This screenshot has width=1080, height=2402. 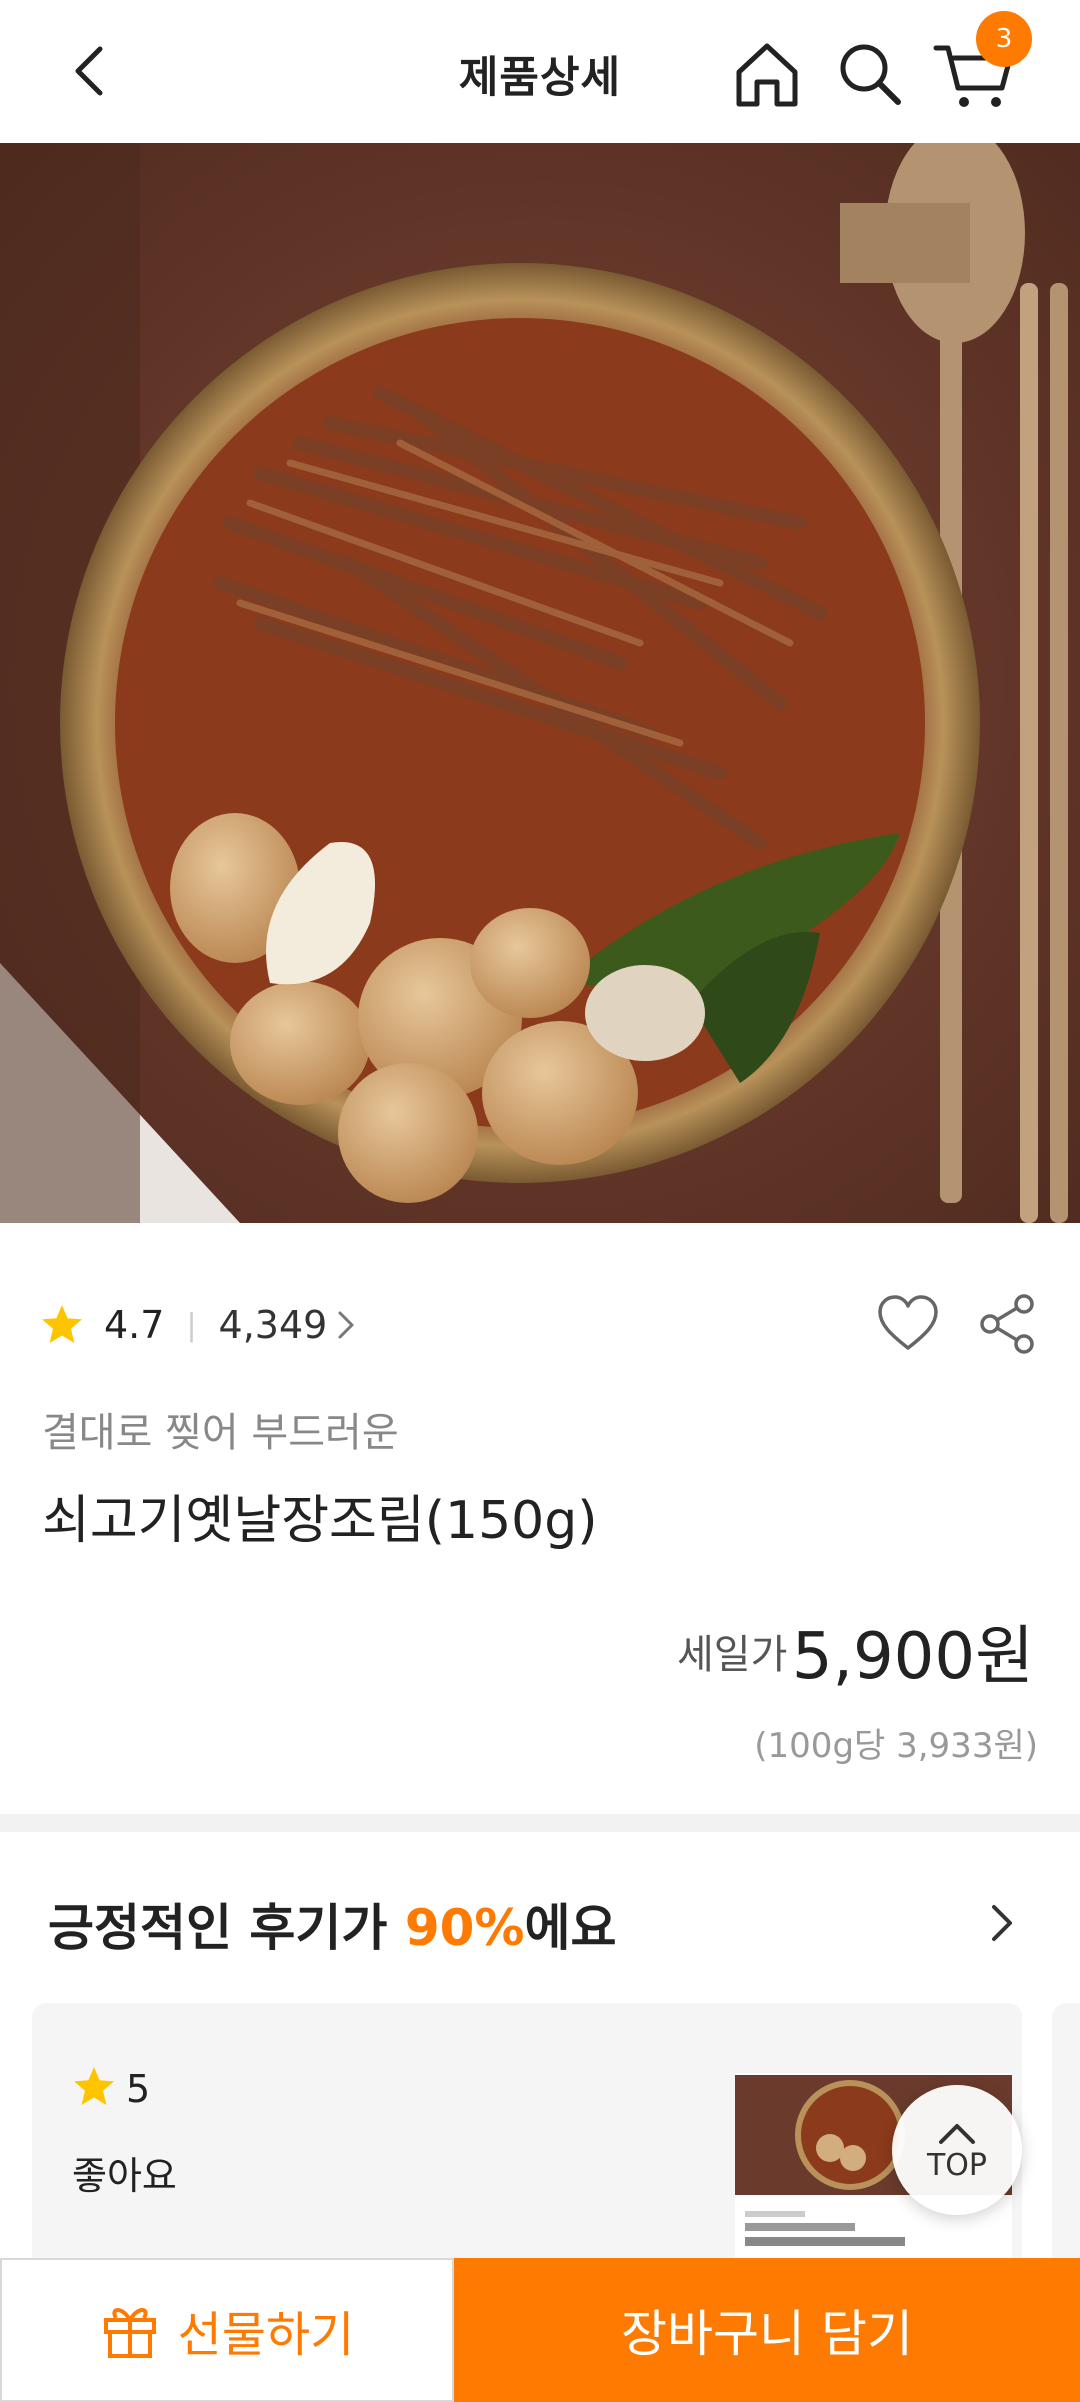 I want to click on review-text: 좋아요, so click(x=124, y=2176).